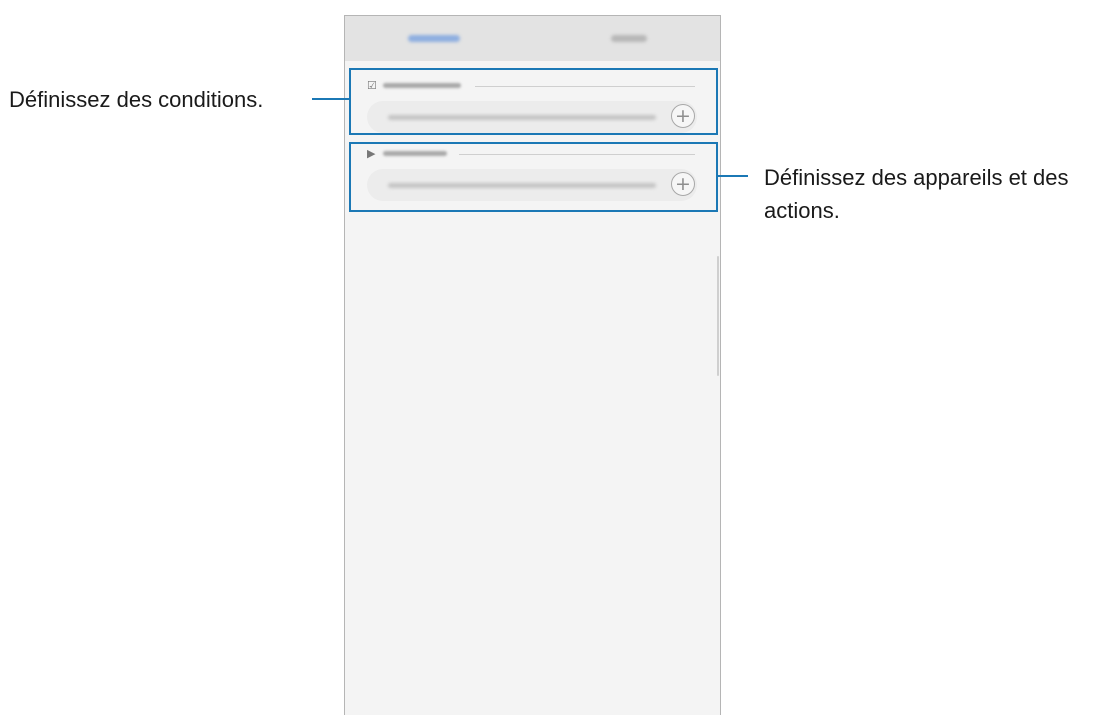  What do you see at coordinates (533, 101) in the screenshot?
I see `conditions-highlight-box` at bounding box center [533, 101].